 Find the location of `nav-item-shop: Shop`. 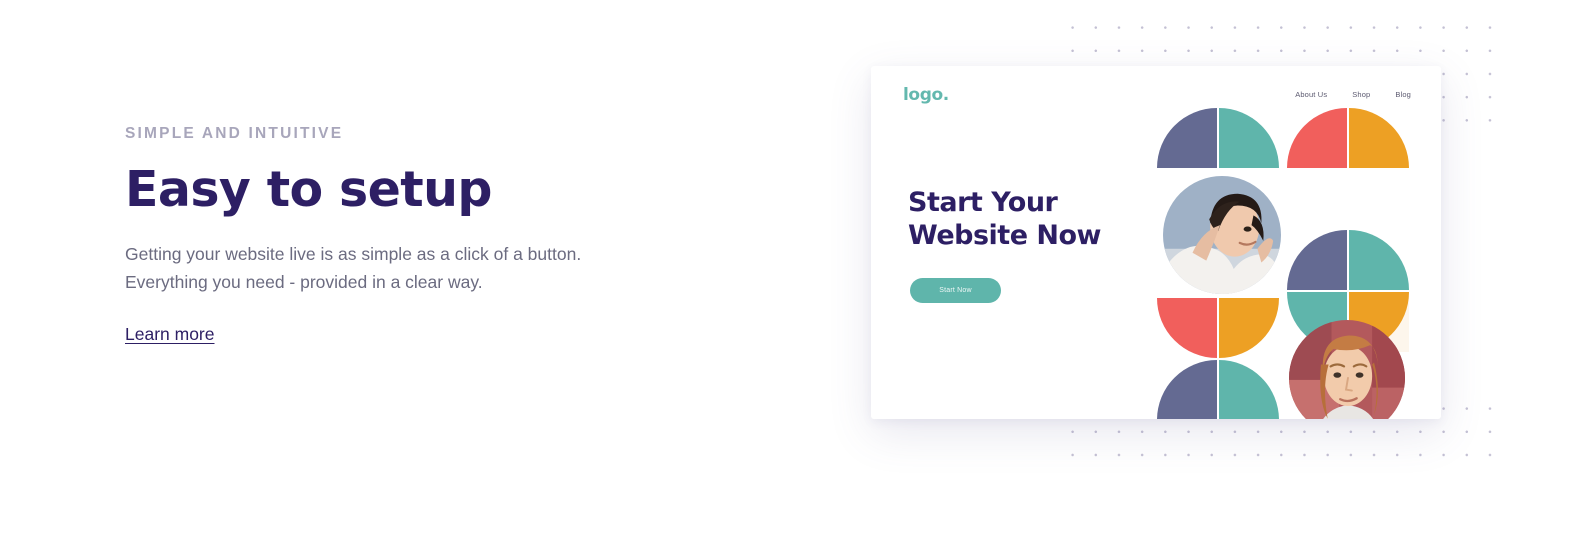

nav-item-shop: Shop is located at coordinates (1361, 94).